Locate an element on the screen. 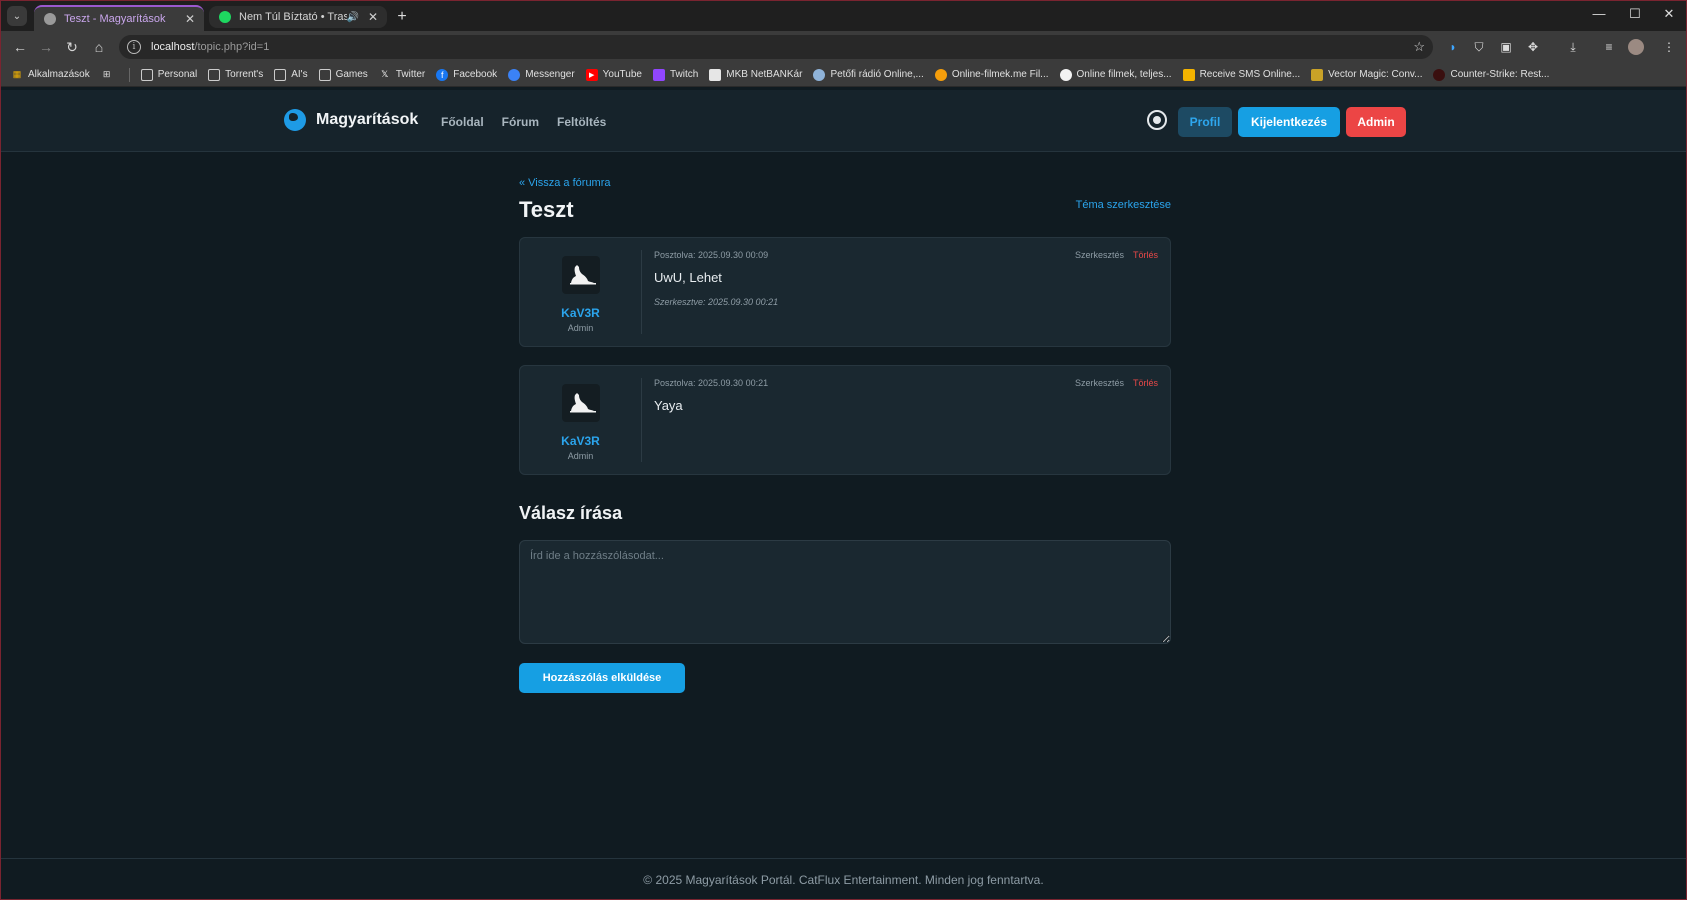  main-nav: Főoldal Fórum Feltöltés is located at coordinates (523, 122).